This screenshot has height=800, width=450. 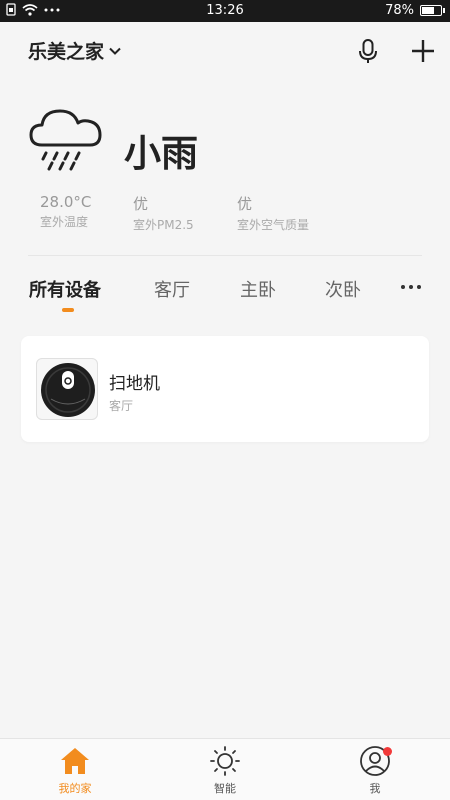 What do you see at coordinates (161, 153) in the screenshot?
I see `weather-condition: 小雨` at bounding box center [161, 153].